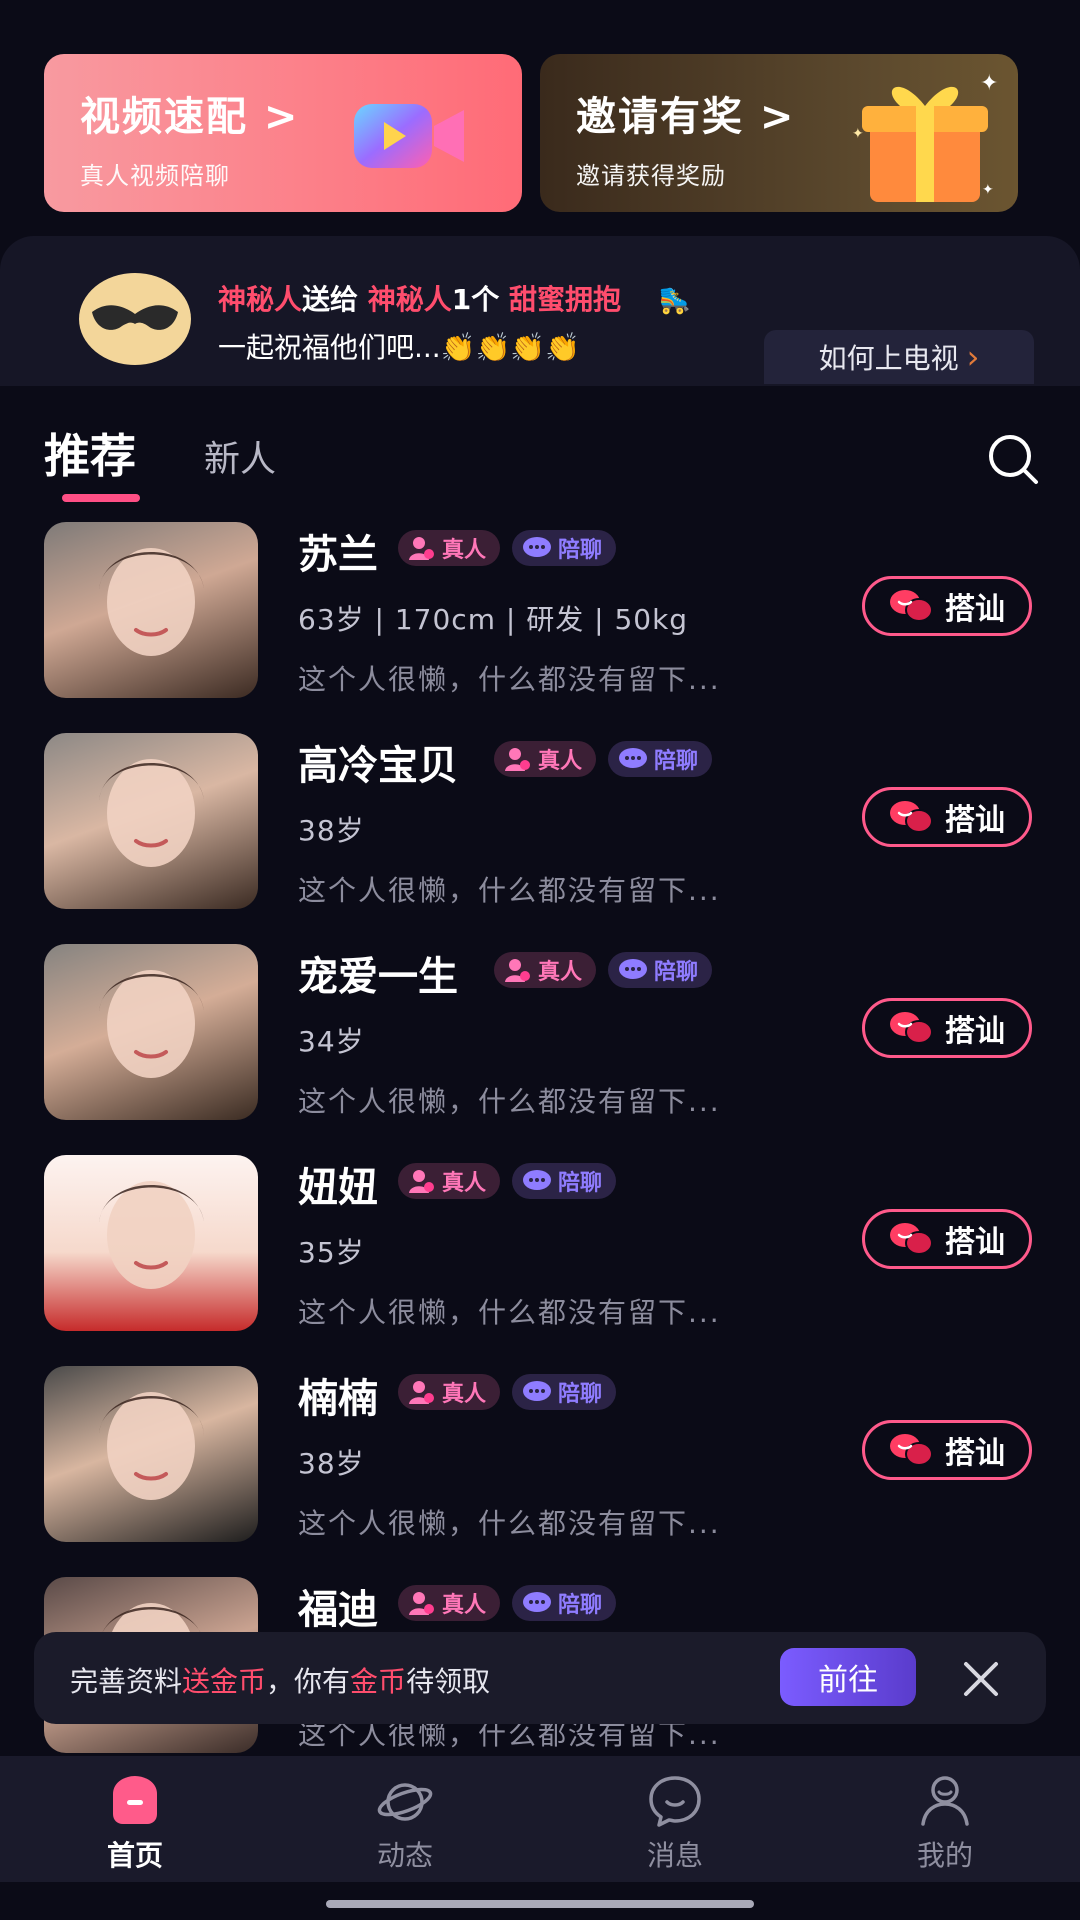  I want to click on user-info: 63岁 | 170cm | 研发 | 50kg, so click(493, 619).